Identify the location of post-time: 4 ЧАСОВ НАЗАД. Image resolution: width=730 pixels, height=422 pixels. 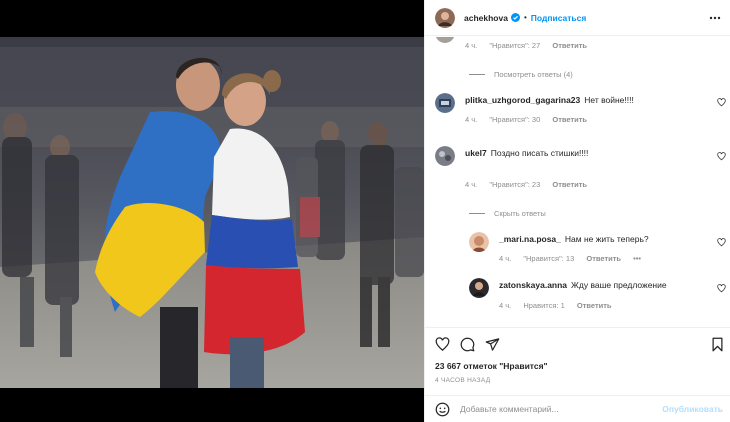
(463, 380).